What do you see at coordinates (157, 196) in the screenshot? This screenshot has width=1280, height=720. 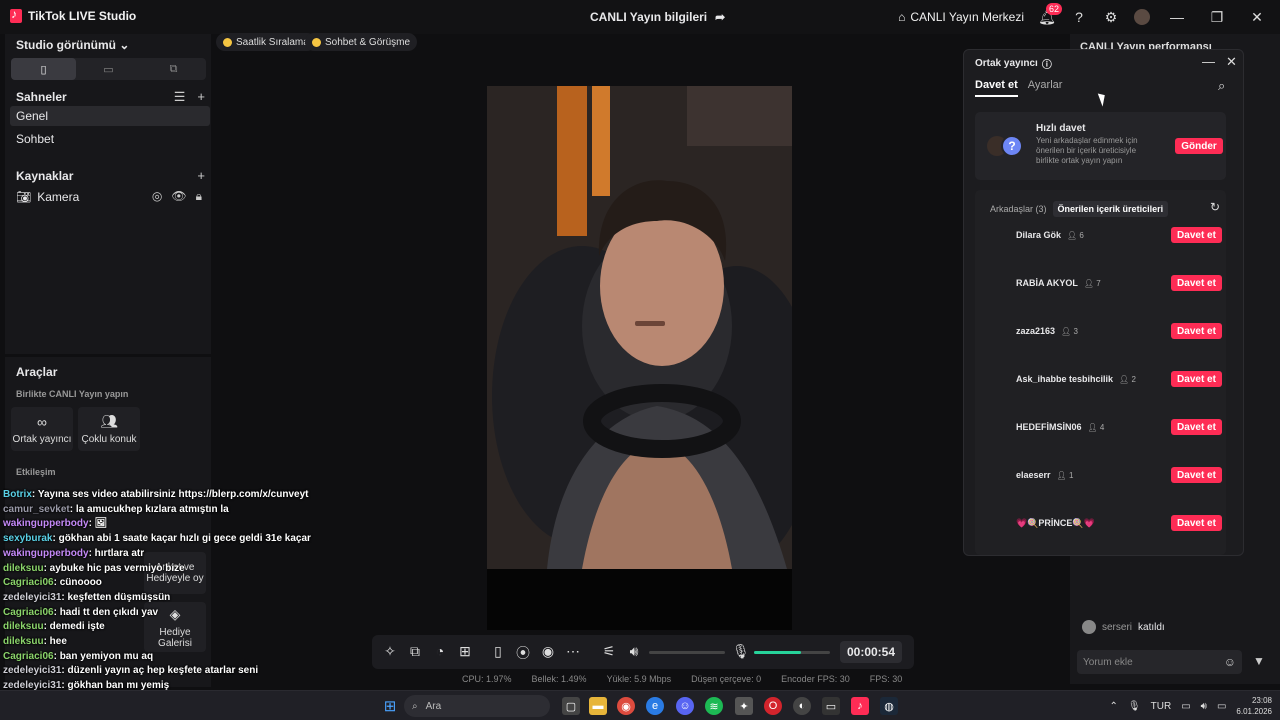 I see `target-icon: ◎` at bounding box center [157, 196].